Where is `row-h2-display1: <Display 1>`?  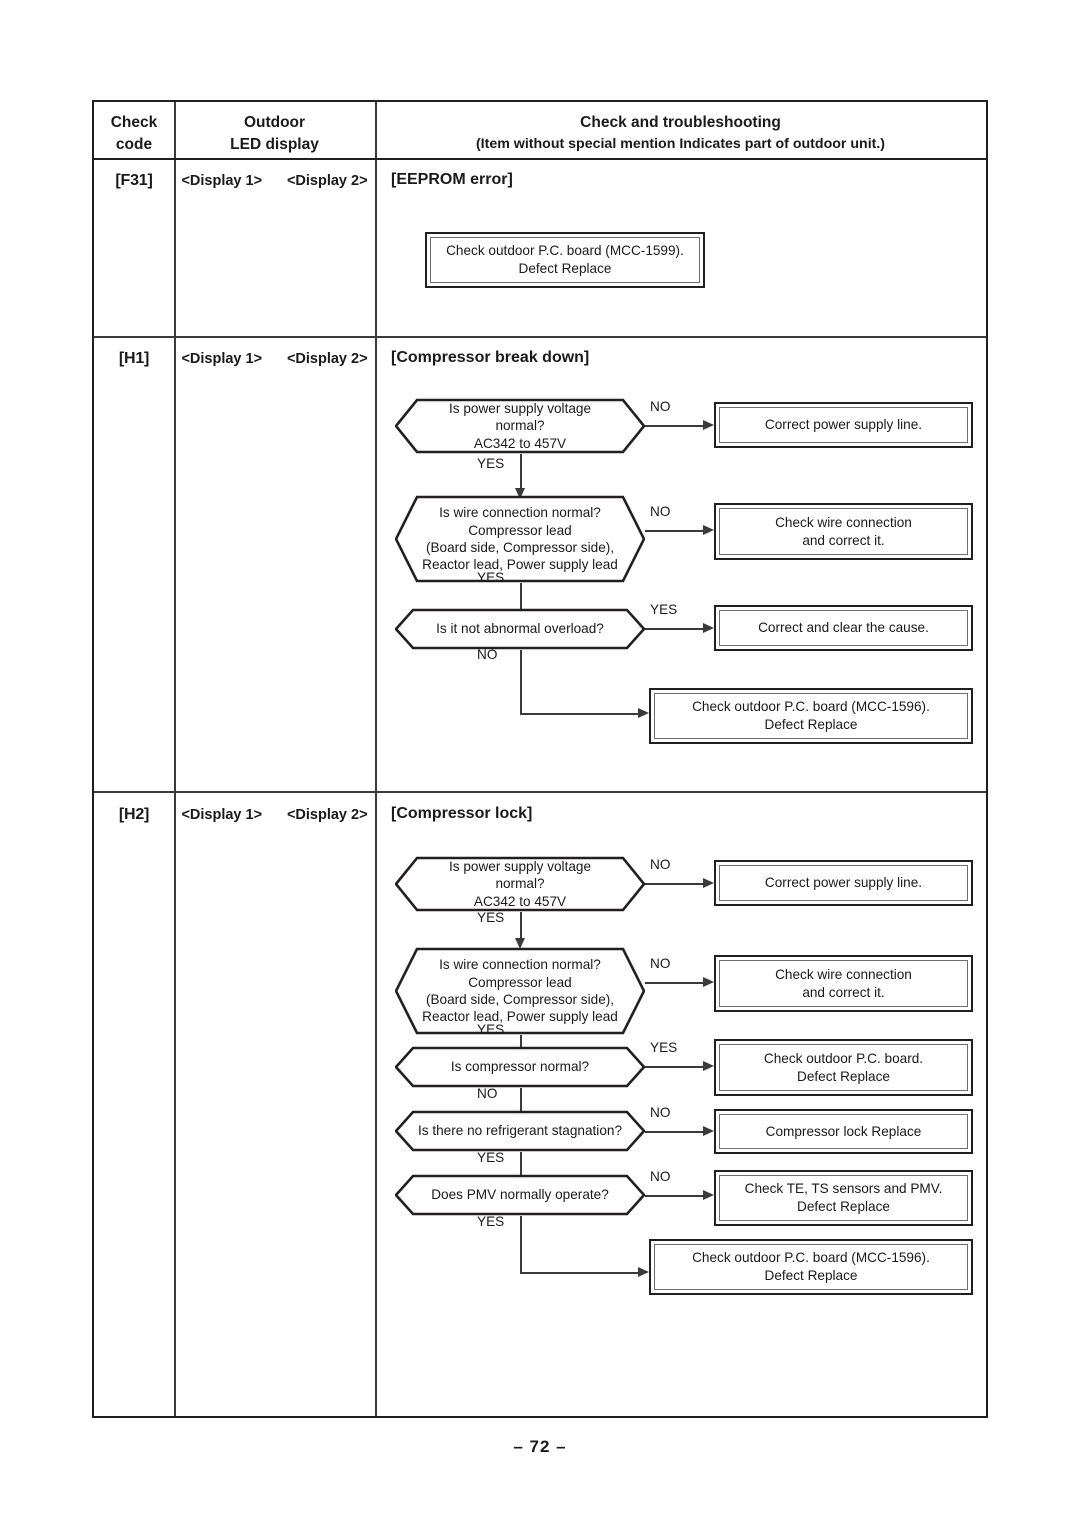 row-h2-display1: <Display 1> is located at coordinates (222, 815).